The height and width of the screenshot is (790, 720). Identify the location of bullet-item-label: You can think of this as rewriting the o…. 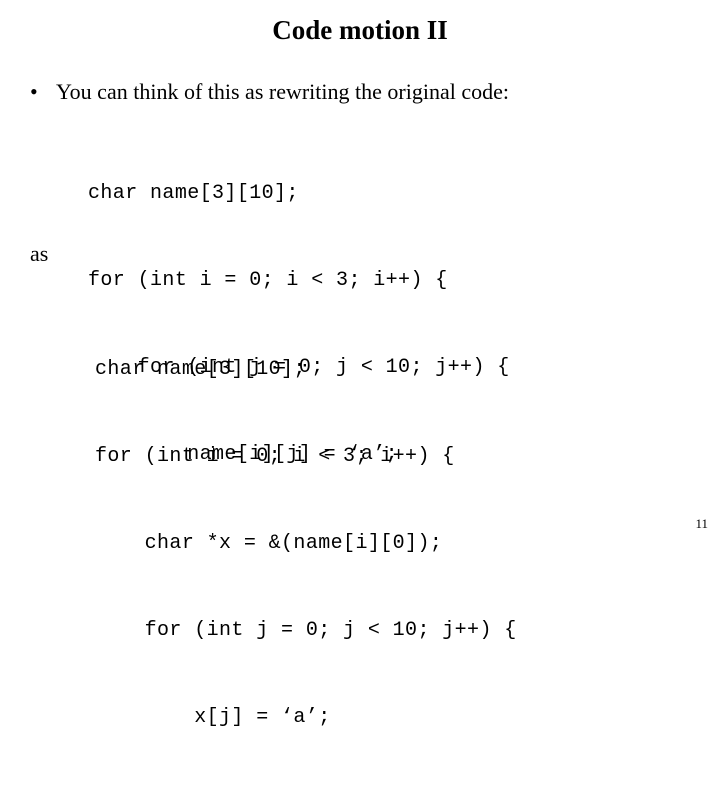
(282, 91).